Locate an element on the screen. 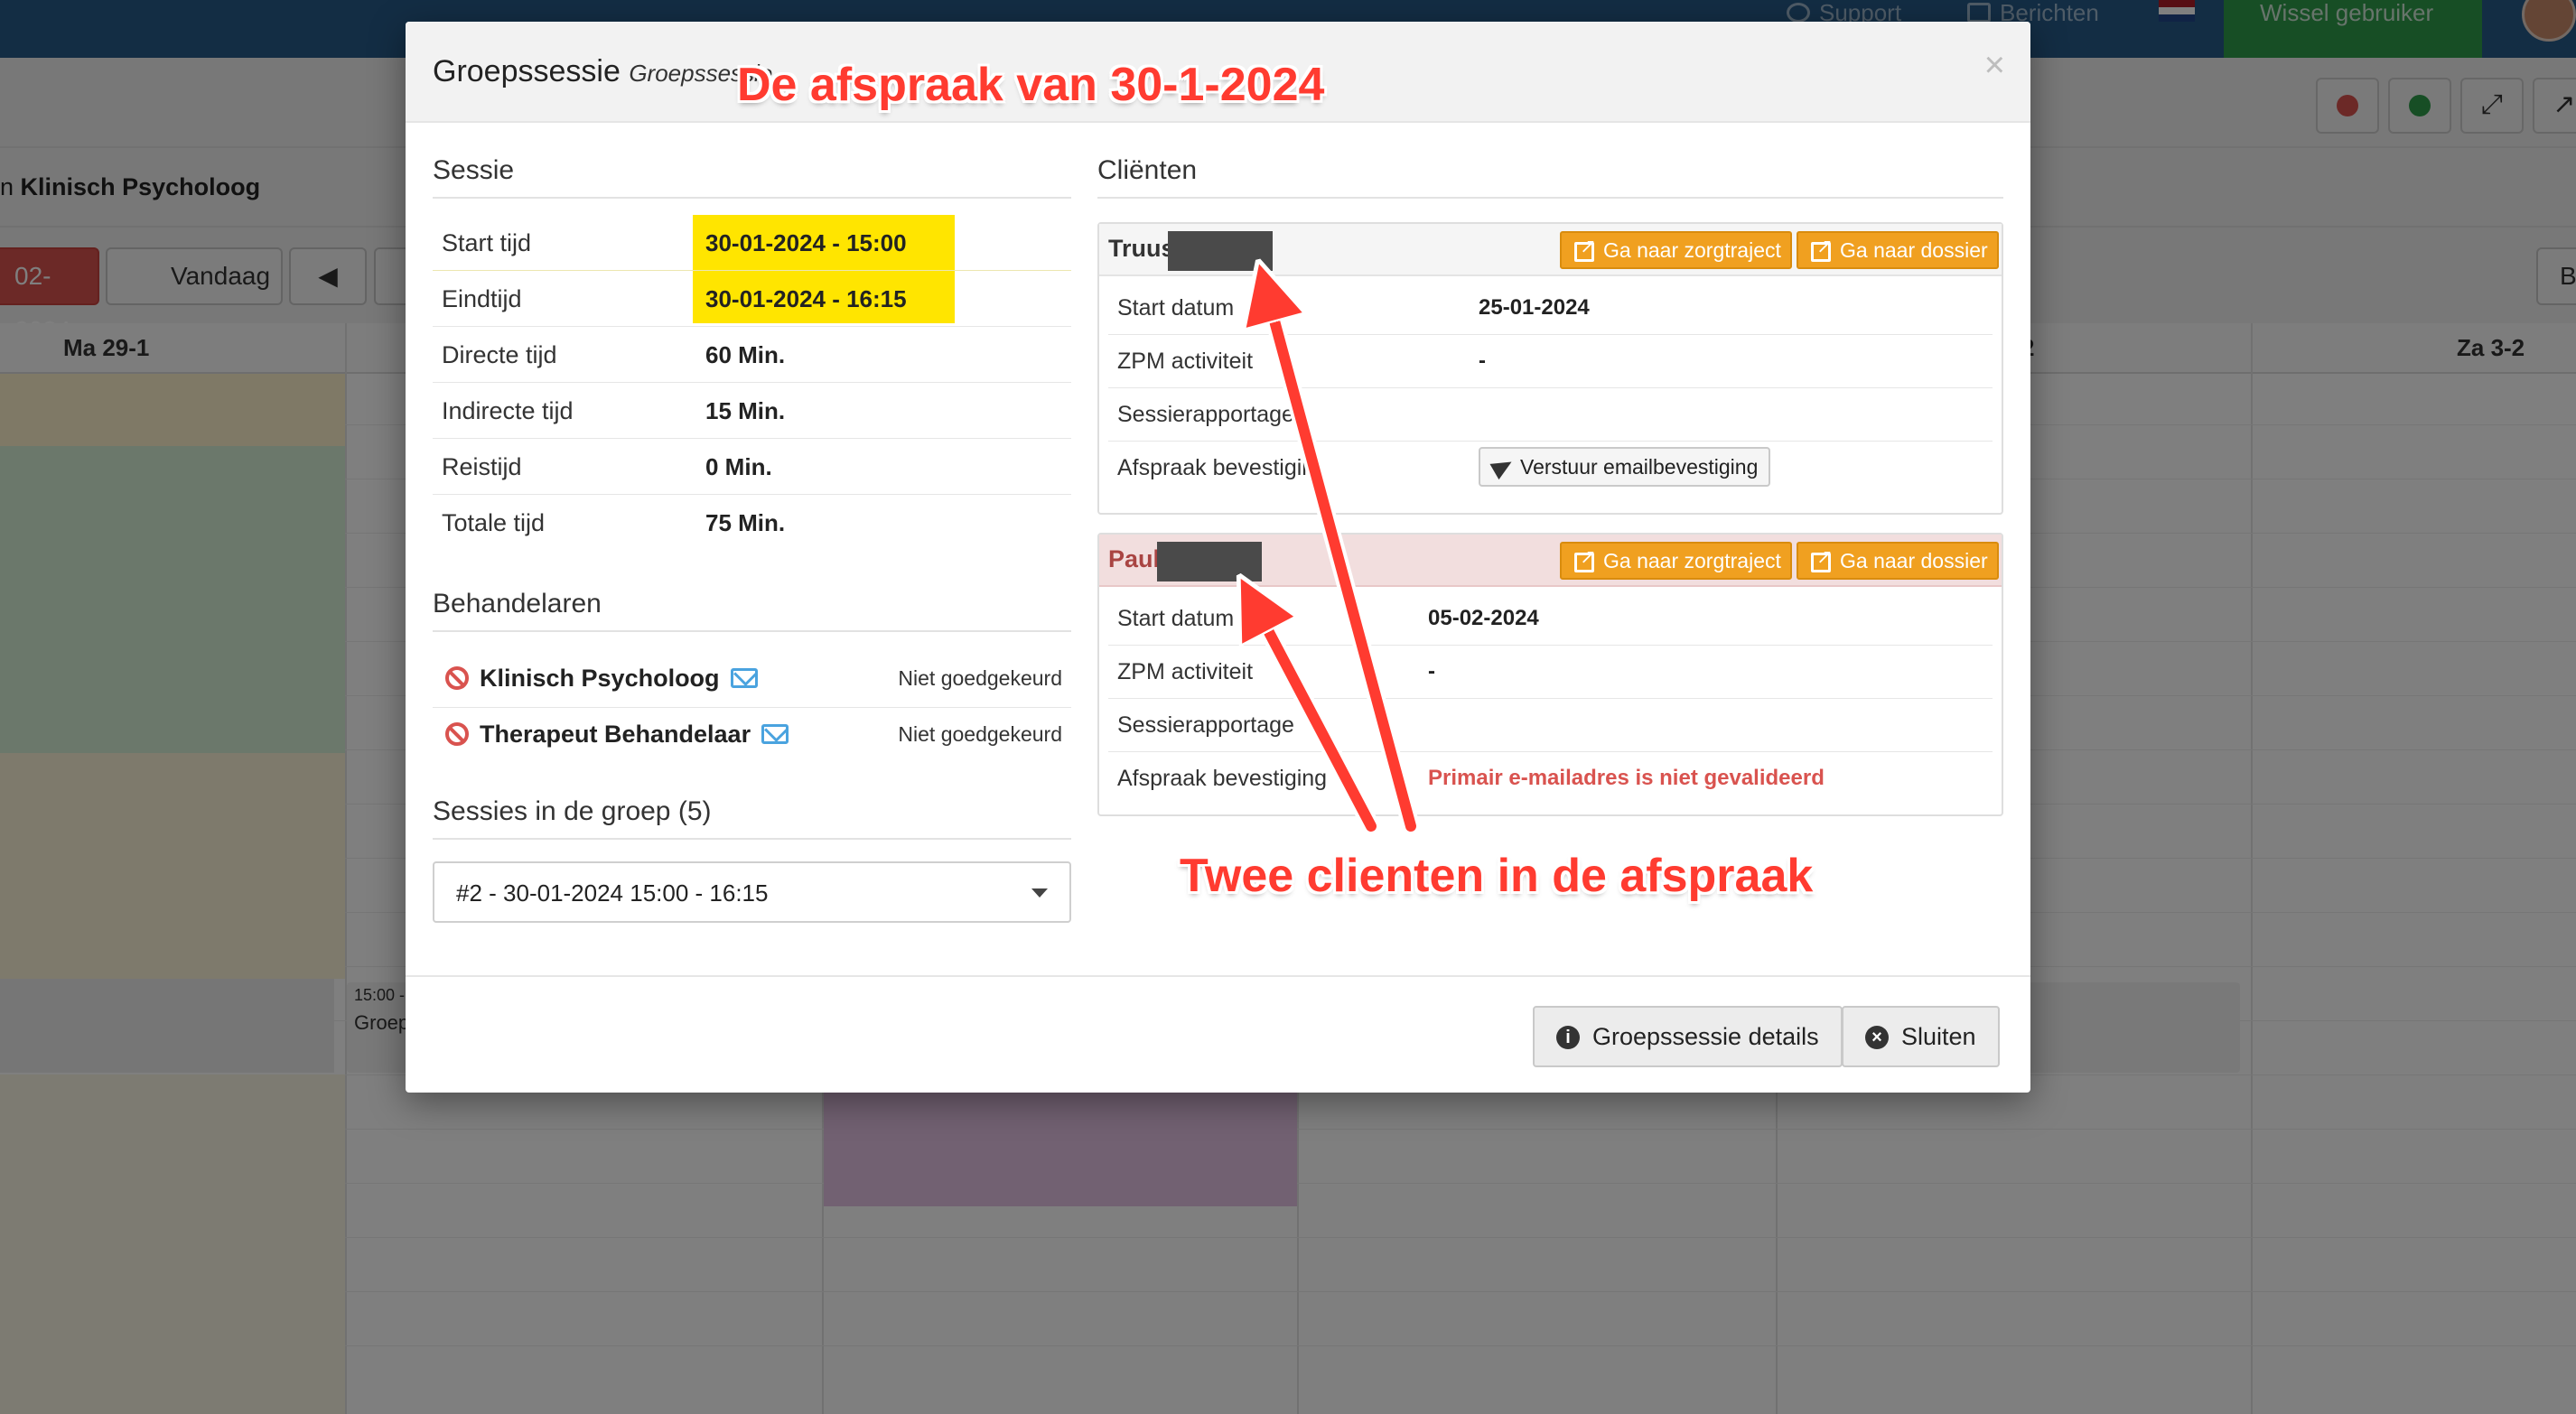 The width and height of the screenshot is (2576, 1414). list-item: Klinisch Psycholoog Niet goedgekeurd is located at coordinates (752, 680).